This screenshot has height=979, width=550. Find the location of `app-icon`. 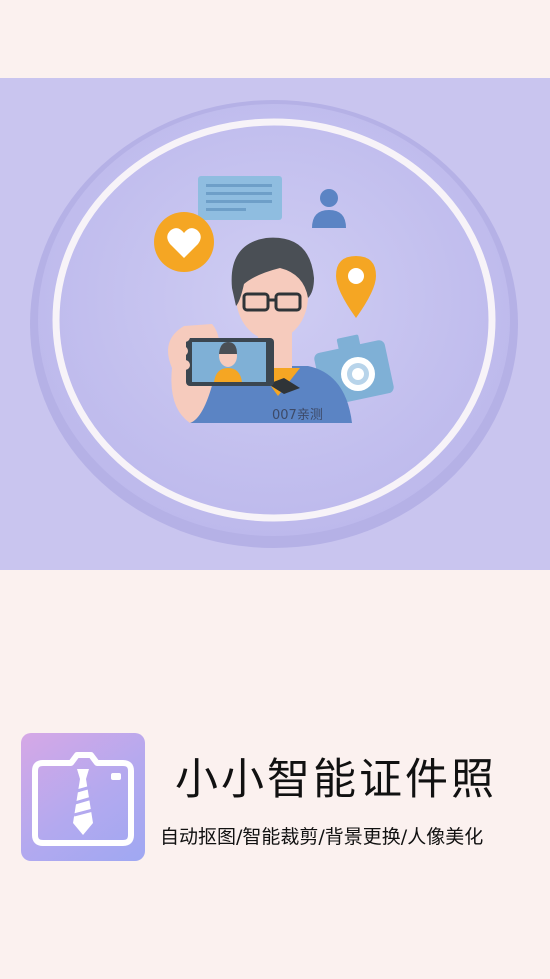

app-icon is located at coordinates (83, 797).